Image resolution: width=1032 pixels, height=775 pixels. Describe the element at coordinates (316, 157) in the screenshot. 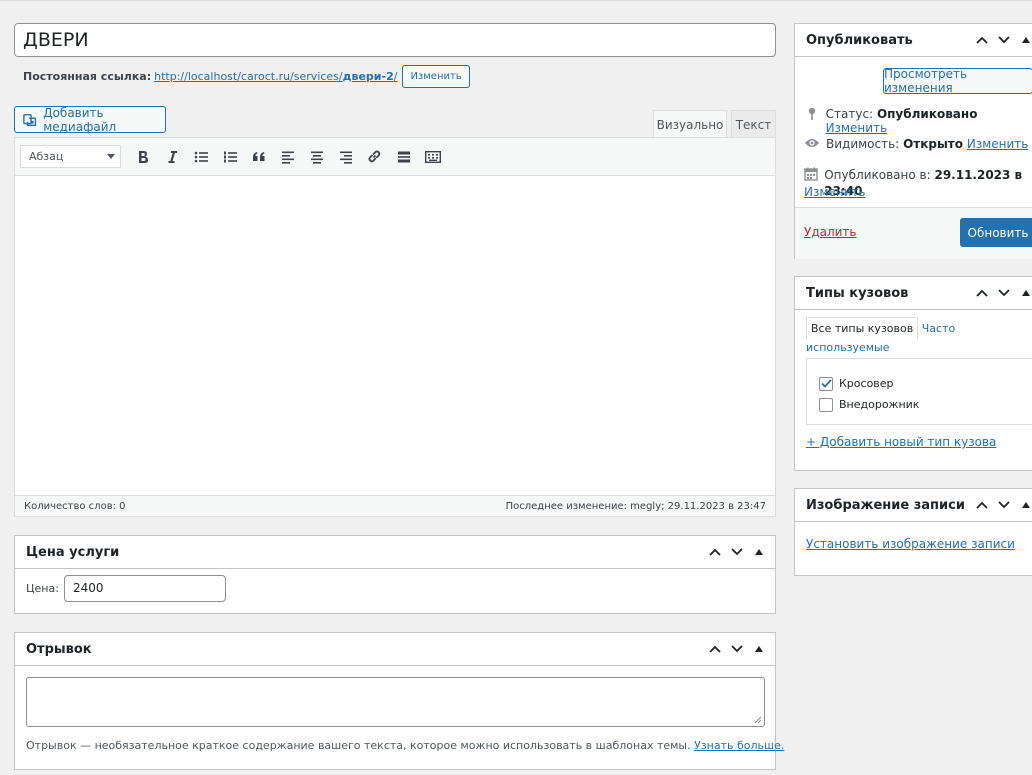

I see `align-center-button` at that location.